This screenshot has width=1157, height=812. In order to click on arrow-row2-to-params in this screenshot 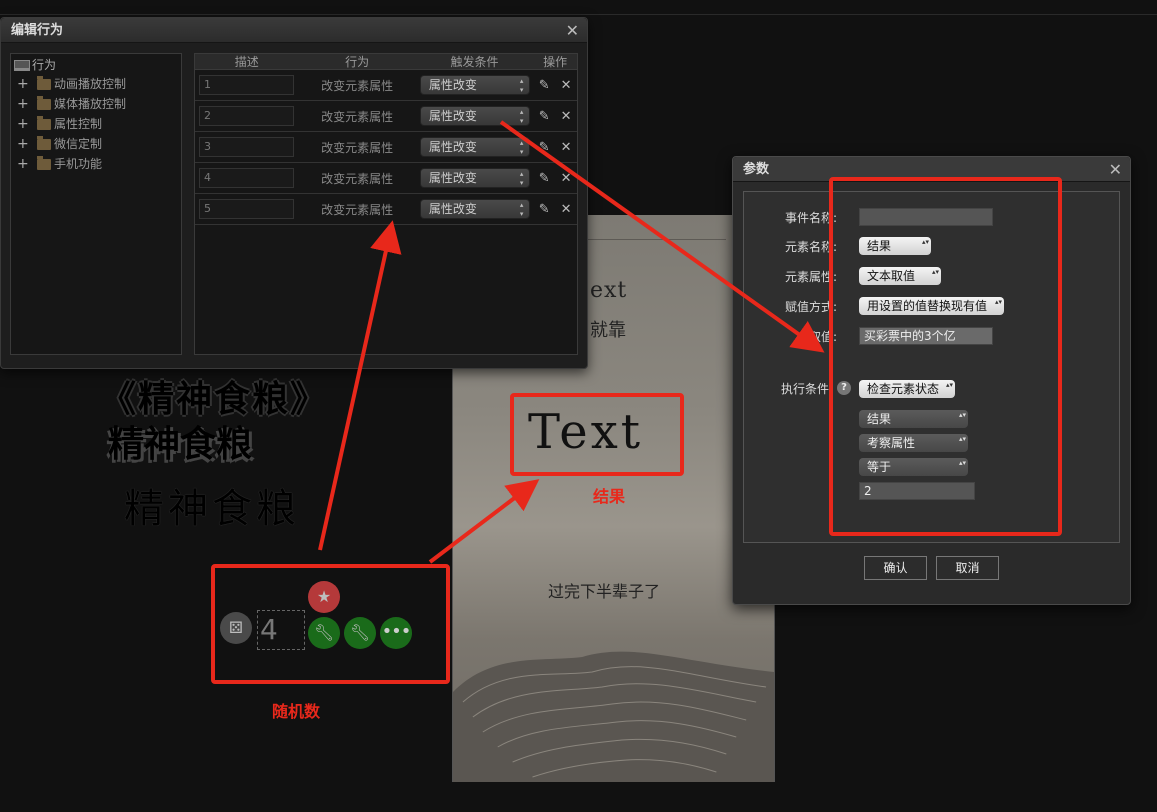, I will do `click(662, 236)`.